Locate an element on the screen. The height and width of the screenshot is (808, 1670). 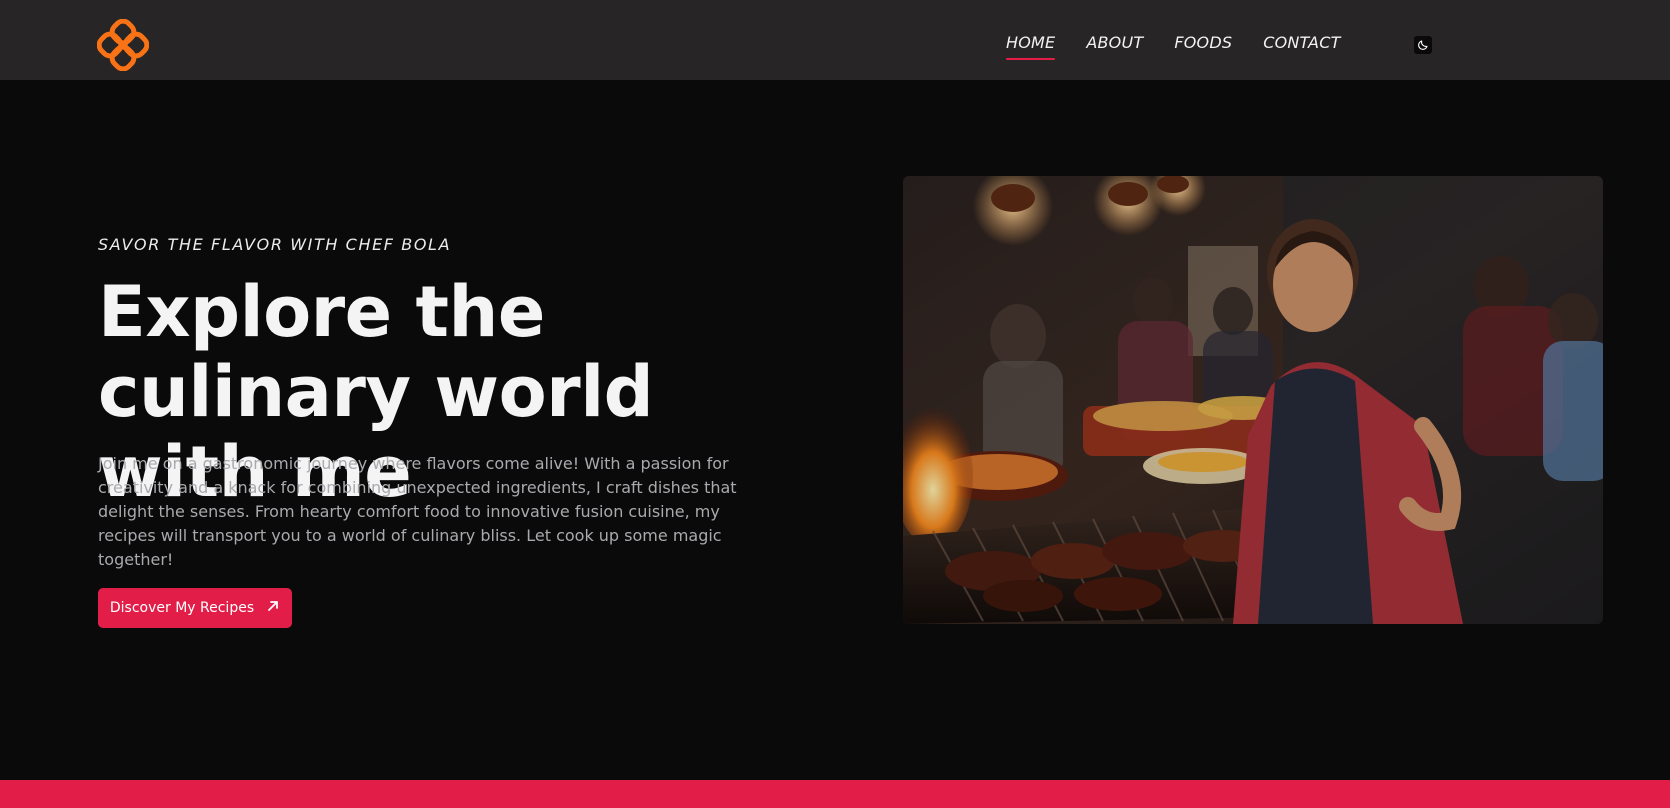
theme-toggle-button is located at coordinates (1423, 45).